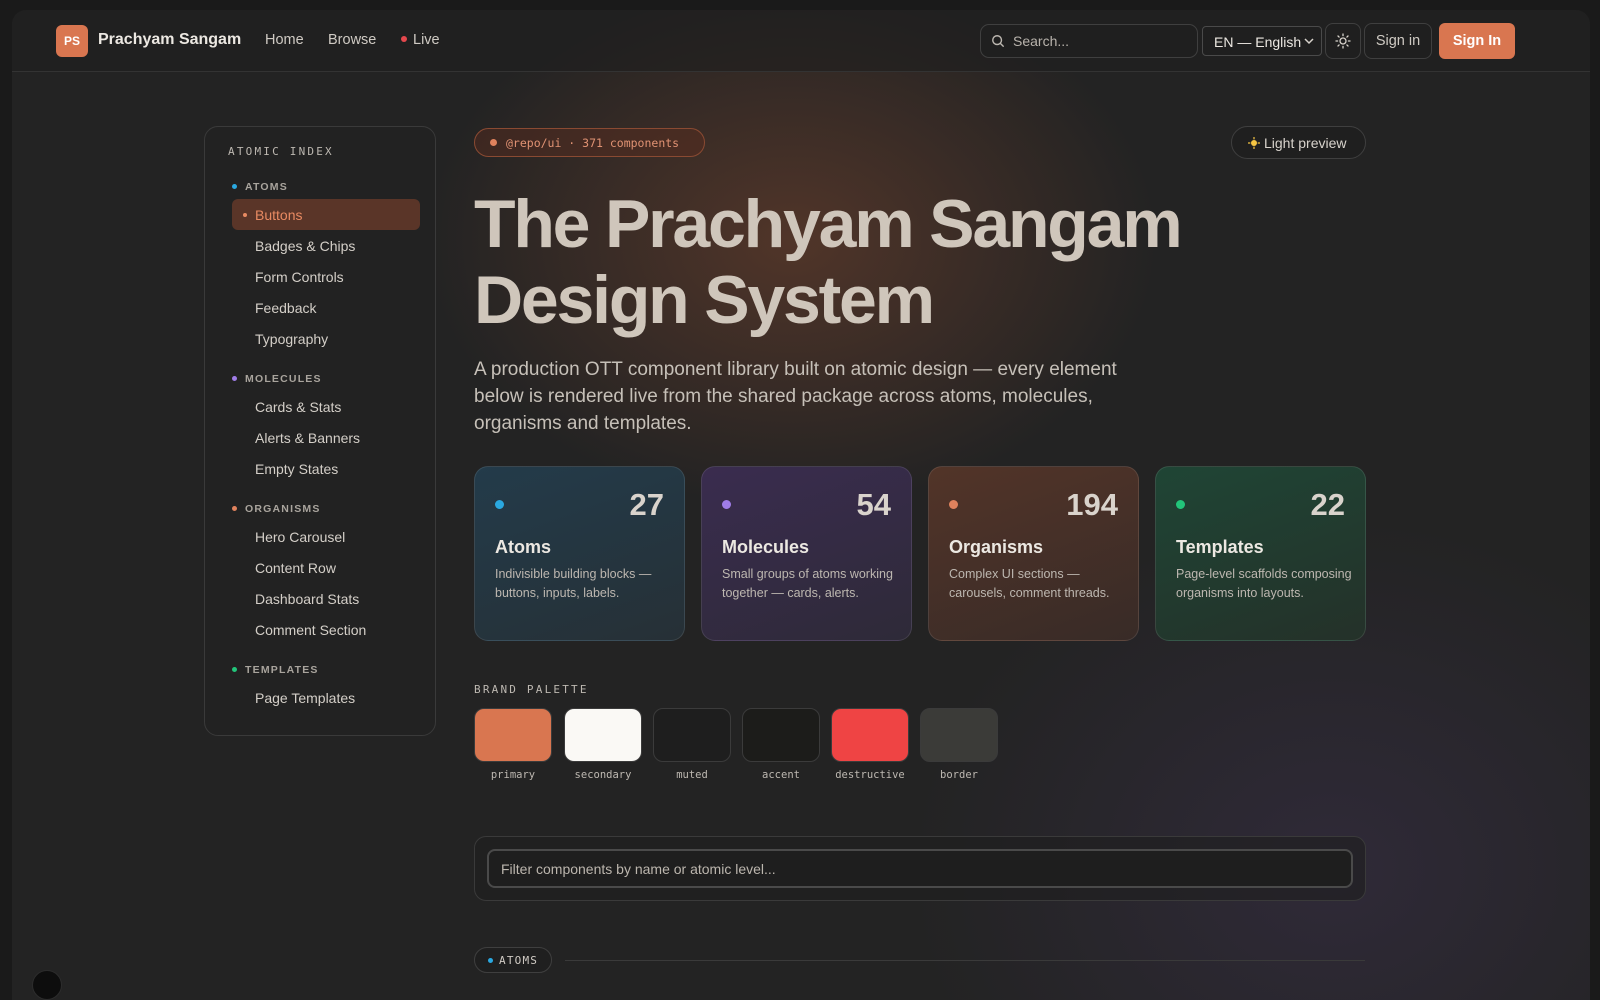  I want to click on swatch-secondary: secondary, so click(603, 744).